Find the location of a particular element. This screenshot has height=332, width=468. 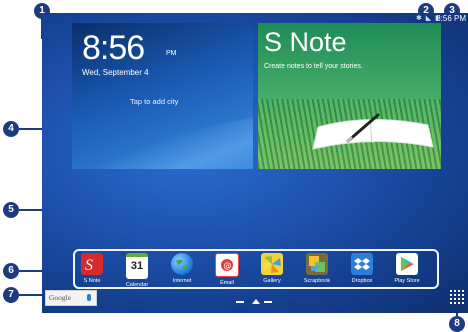

widget-clock-time: 8:56 is located at coordinates (113, 48).